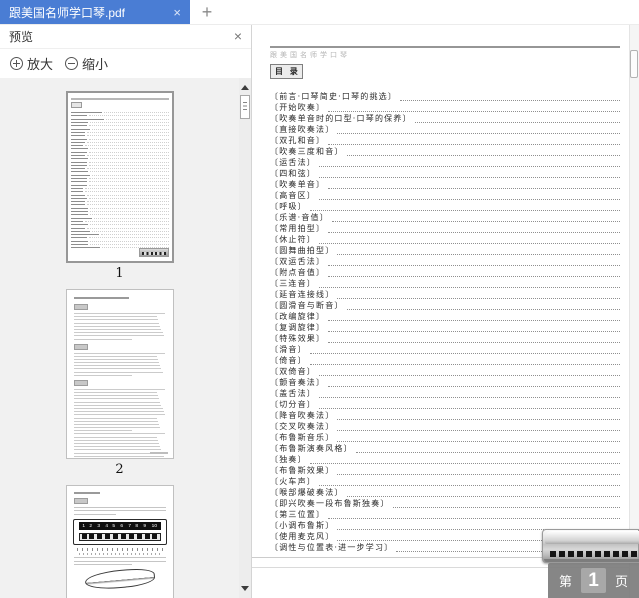 The width and height of the screenshot is (639, 598). What do you see at coordinates (80, 501) in the screenshot?
I see `mini-section-label` at bounding box center [80, 501].